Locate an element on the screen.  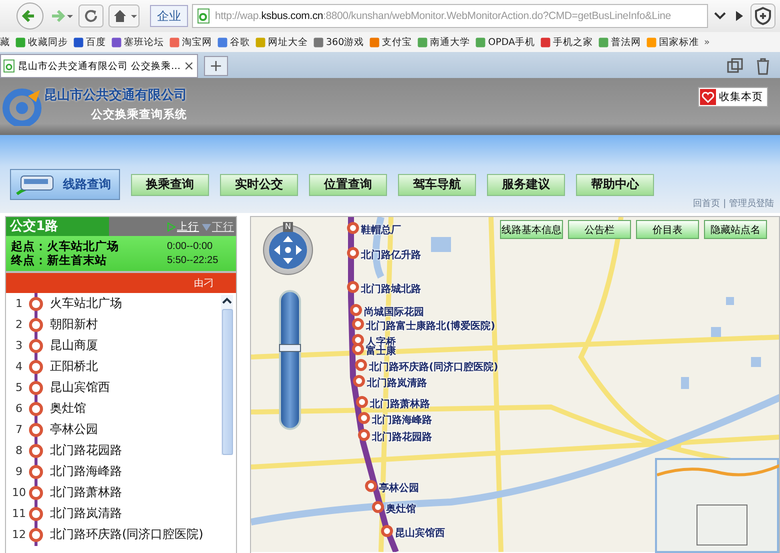
map-button: 公告栏 is located at coordinates (599, 229).